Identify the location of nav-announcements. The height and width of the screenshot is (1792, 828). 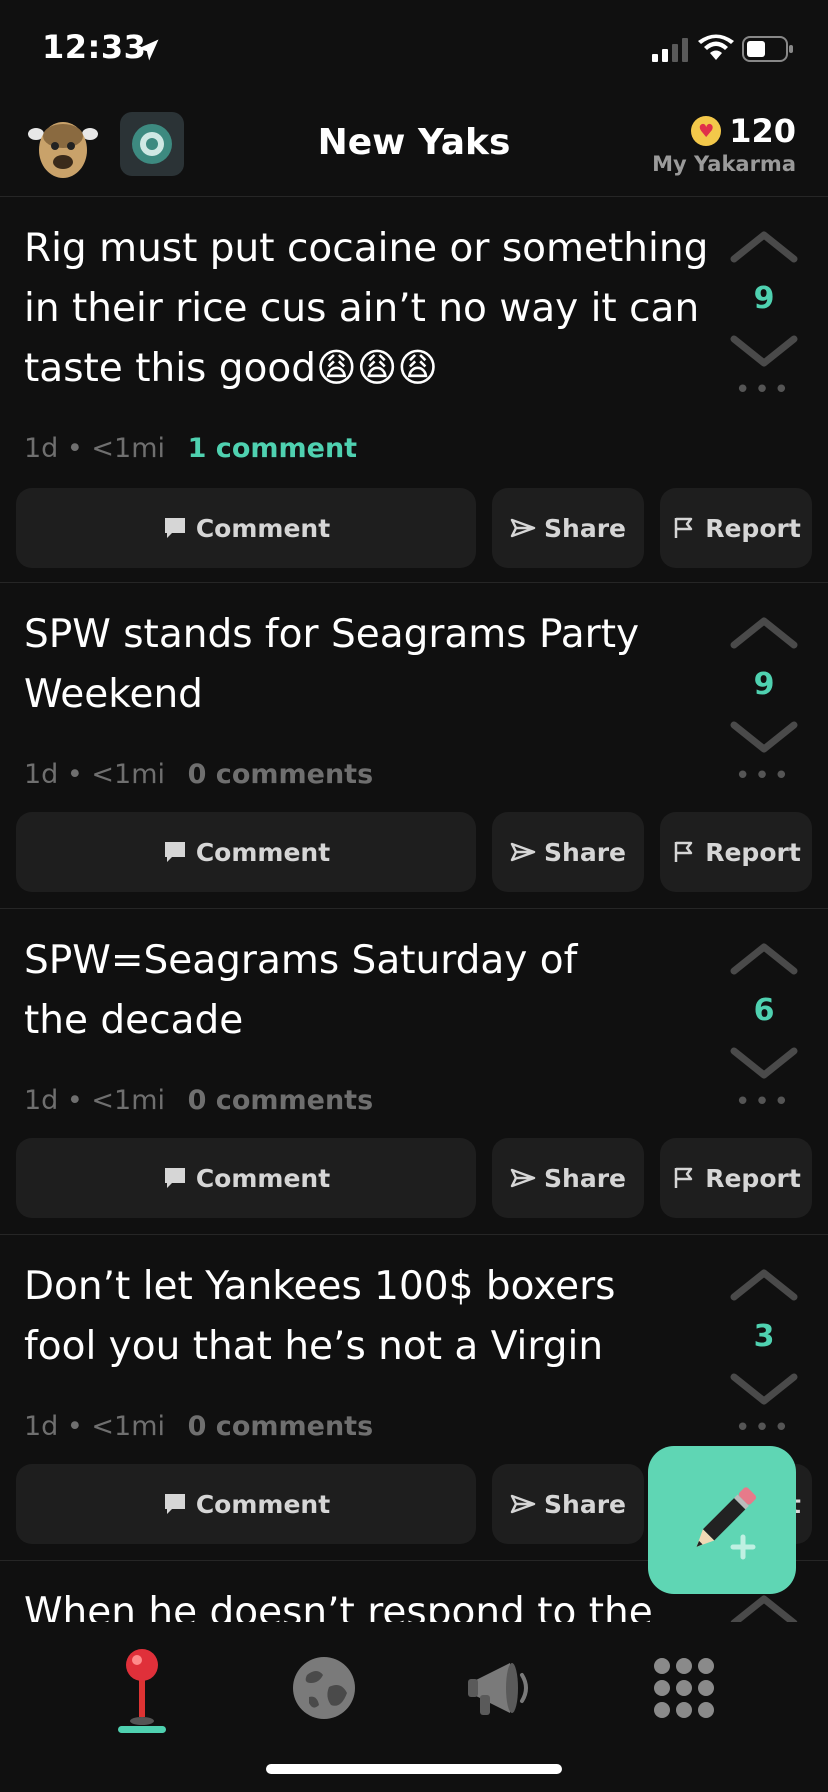
(504, 1688).